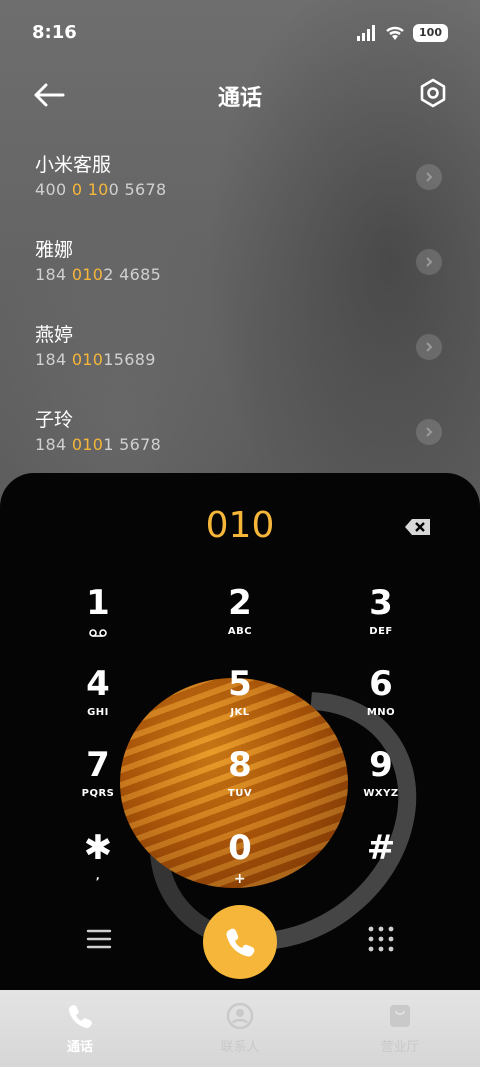  I want to click on nav-item-store: 营业厅, so click(400, 1028).